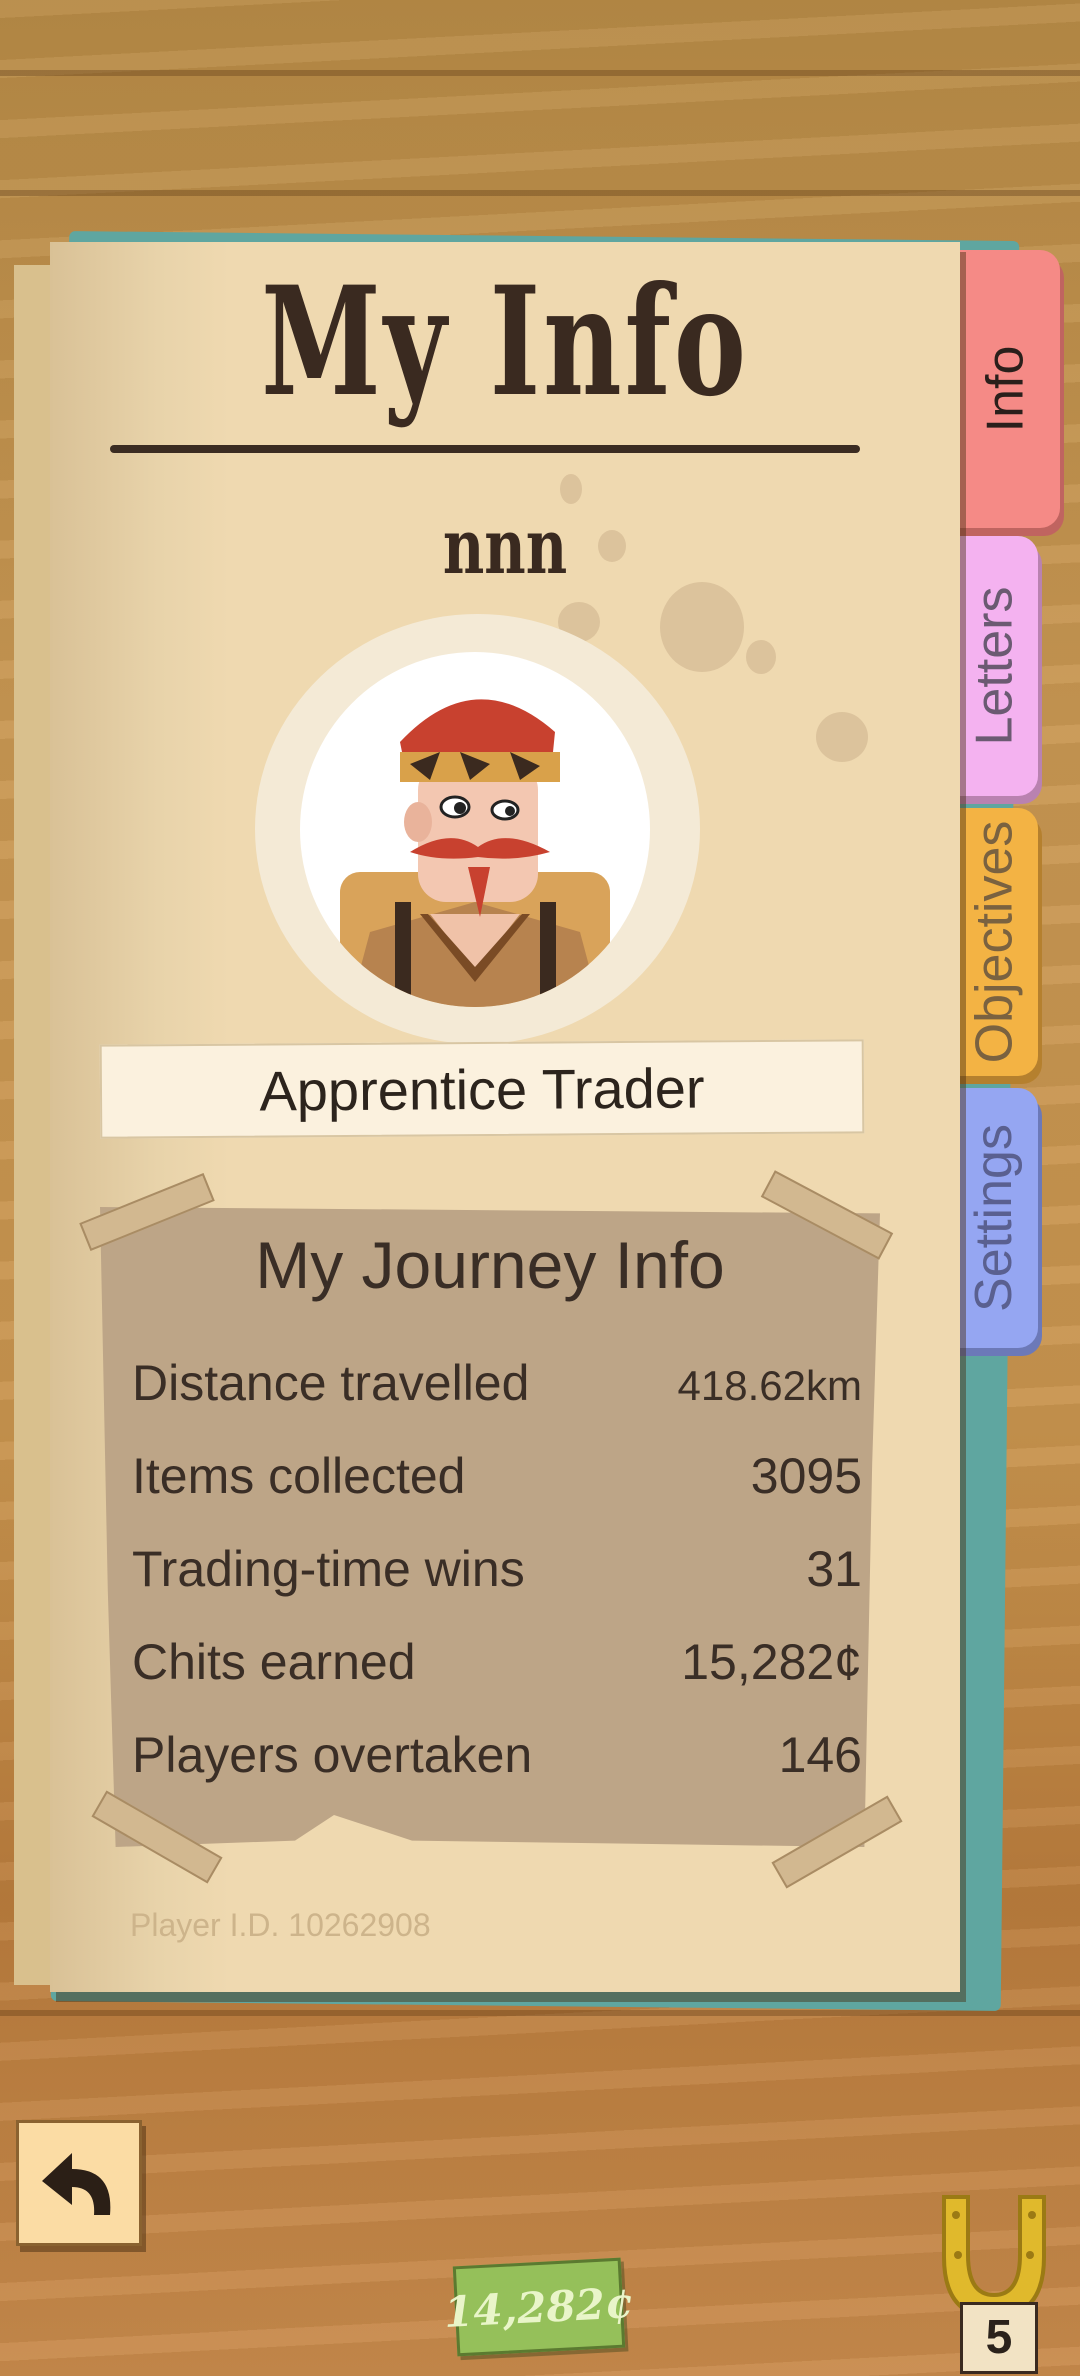 This screenshot has width=1080, height=2376. Describe the element at coordinates (834, 1569) in the screenshot. I see `stat-value: 31` at that location.